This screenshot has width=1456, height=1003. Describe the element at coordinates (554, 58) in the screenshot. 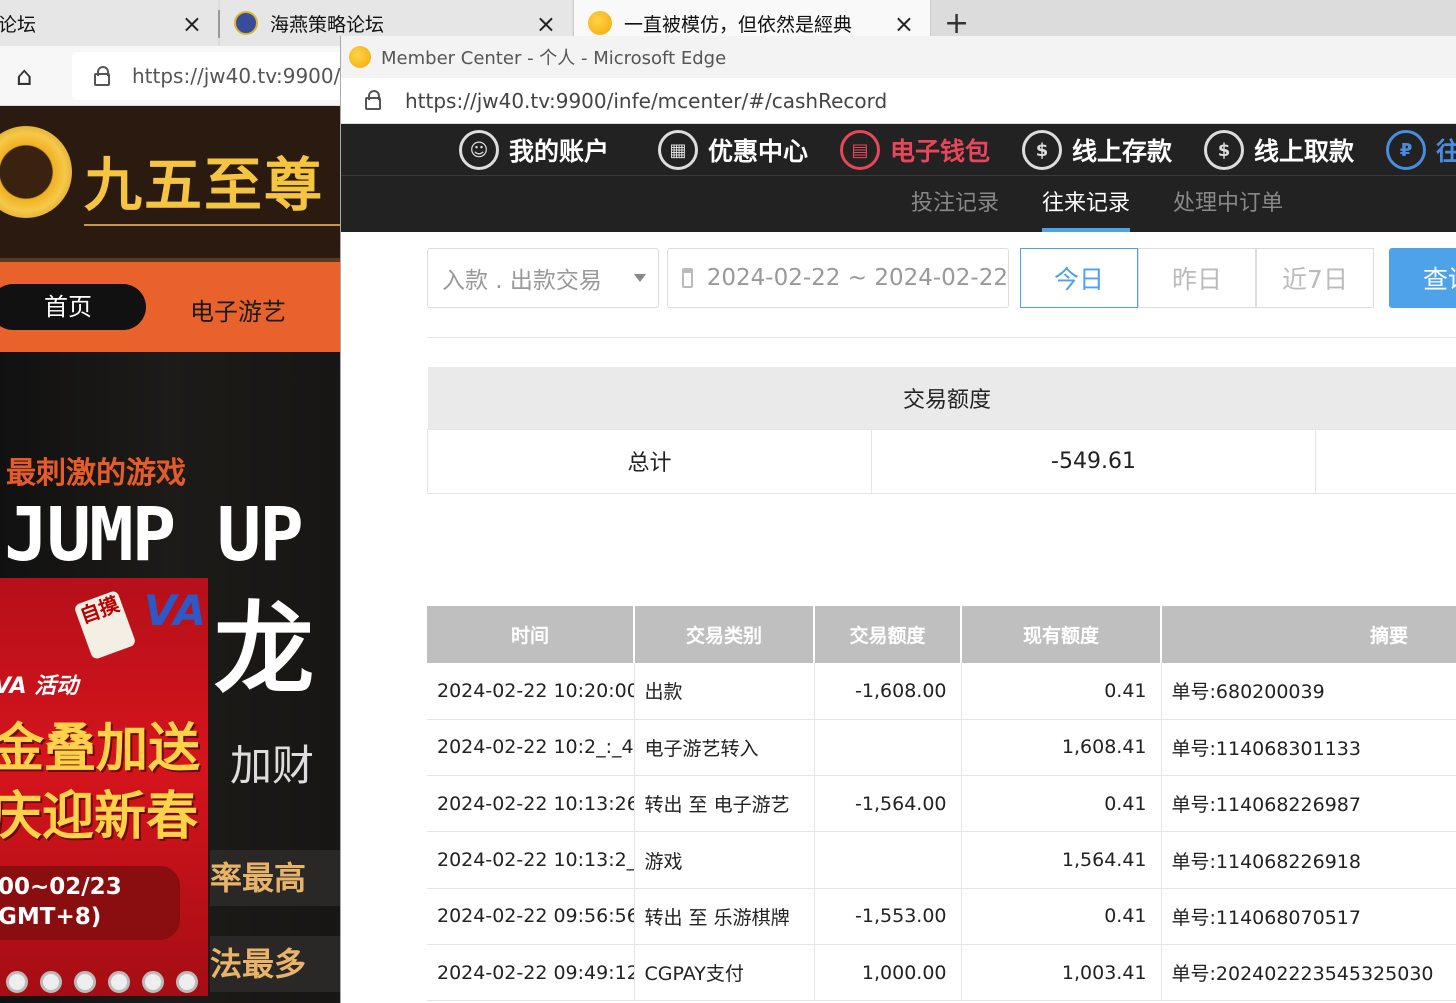

I see `window-title: Member Center - 个人 - Microsoft Edge` at that location.